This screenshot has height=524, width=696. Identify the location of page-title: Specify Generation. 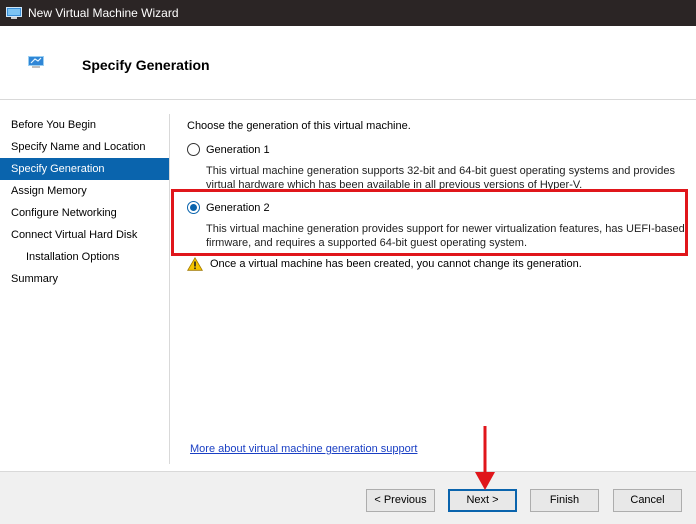
(146, 65).